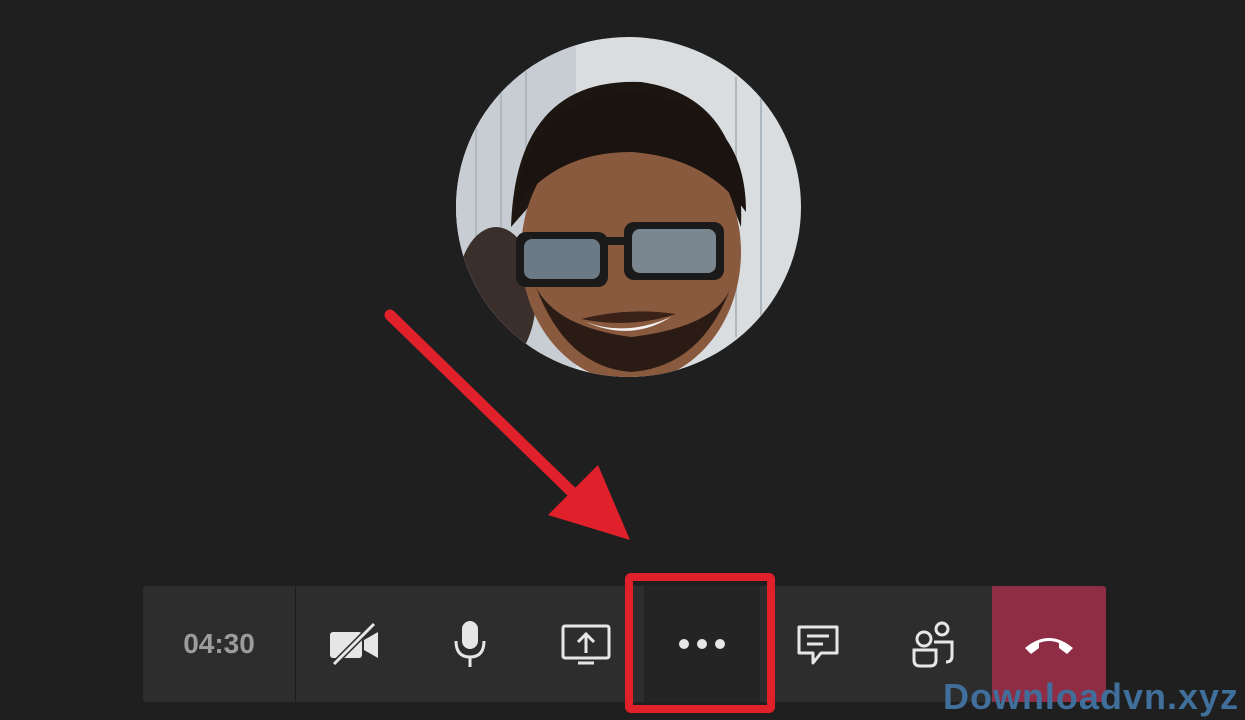  I want to click on microphone-icon, so click(470, 644).